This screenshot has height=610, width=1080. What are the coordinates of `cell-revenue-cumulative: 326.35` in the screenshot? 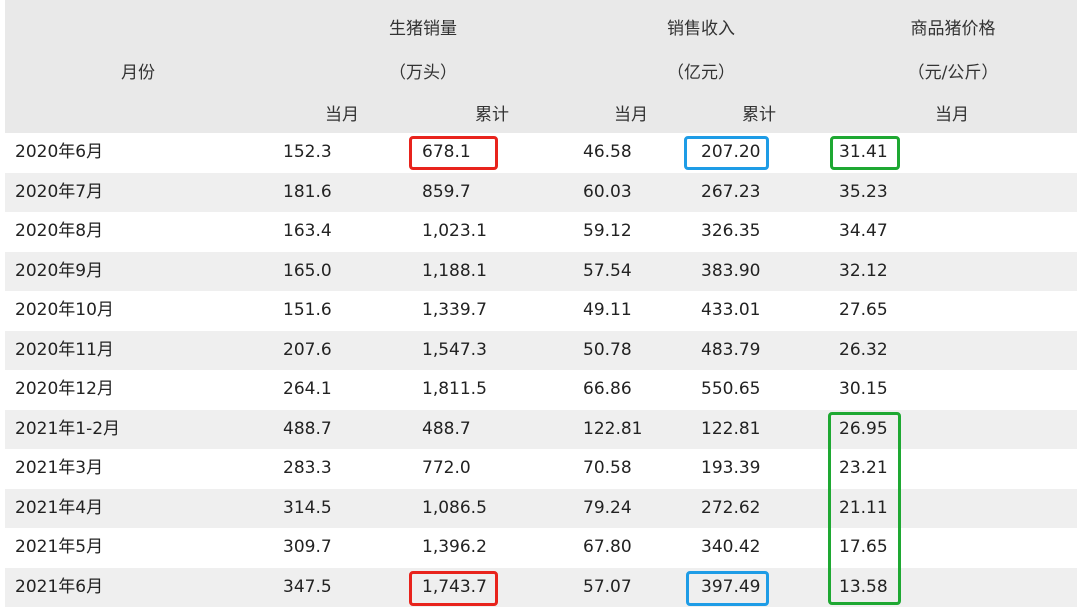 It's located at (731, 231).